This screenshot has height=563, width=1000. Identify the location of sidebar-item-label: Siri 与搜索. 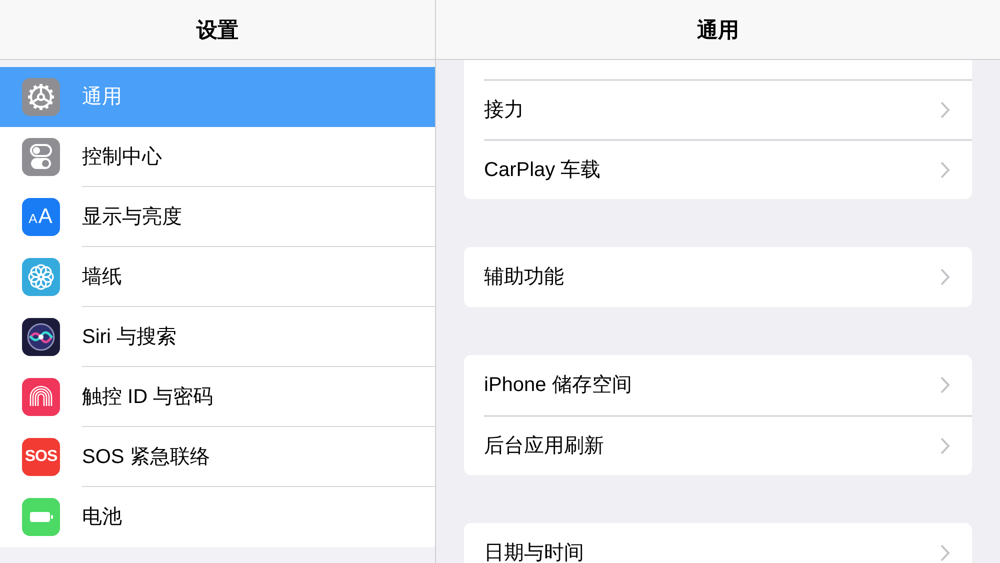
(129, 337).